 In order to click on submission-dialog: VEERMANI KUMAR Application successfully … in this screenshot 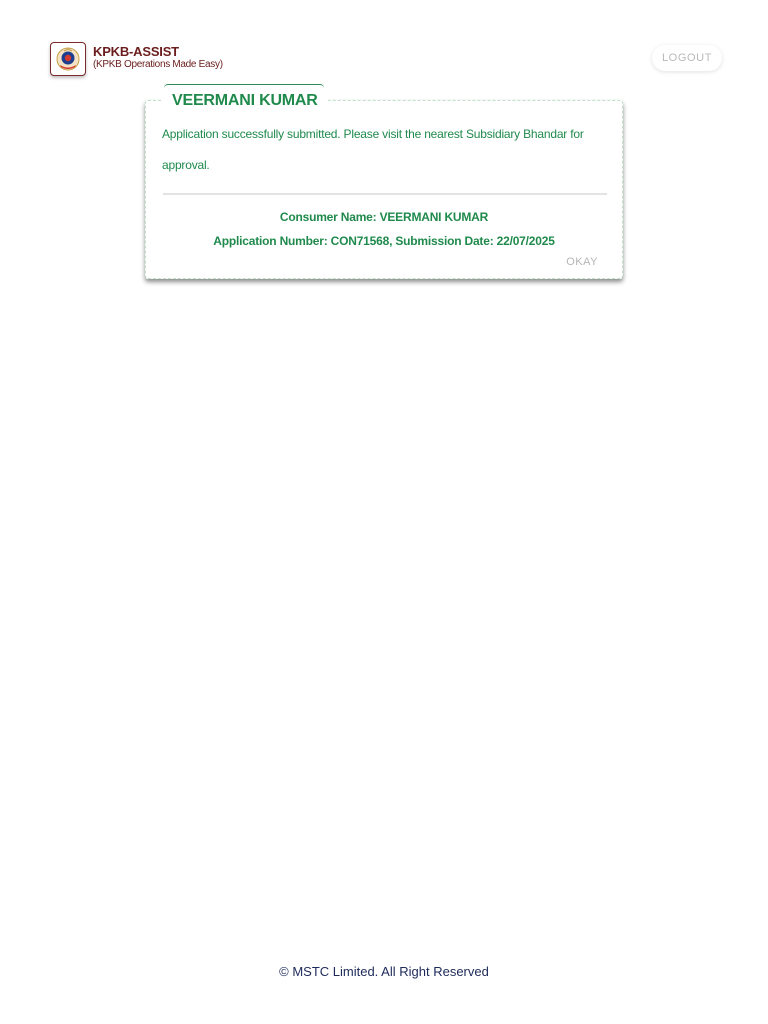, I will do `click(384, 181)`.